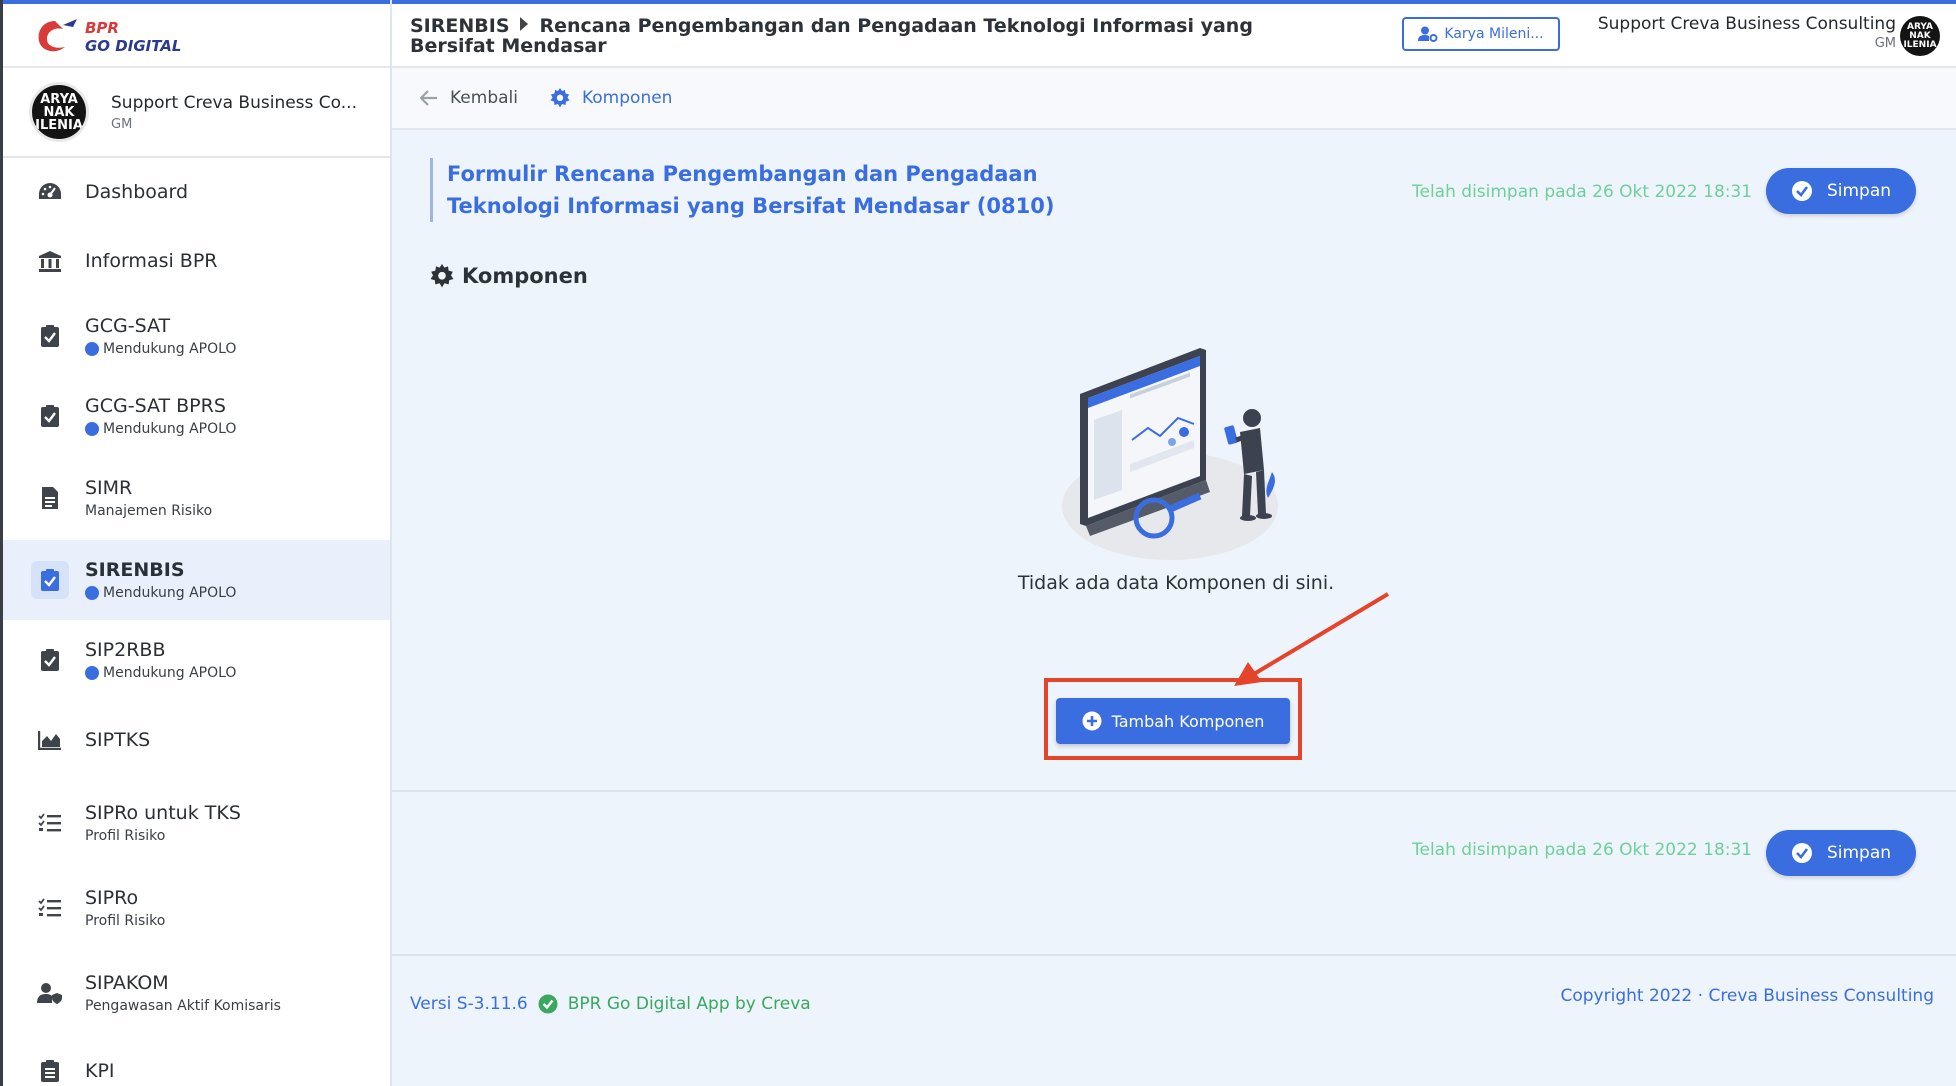  What do you see at coordinates (137, 192) in the screenshot?
I see `sidebar-item-label: Dashboard` at bounding box center [137, 192].